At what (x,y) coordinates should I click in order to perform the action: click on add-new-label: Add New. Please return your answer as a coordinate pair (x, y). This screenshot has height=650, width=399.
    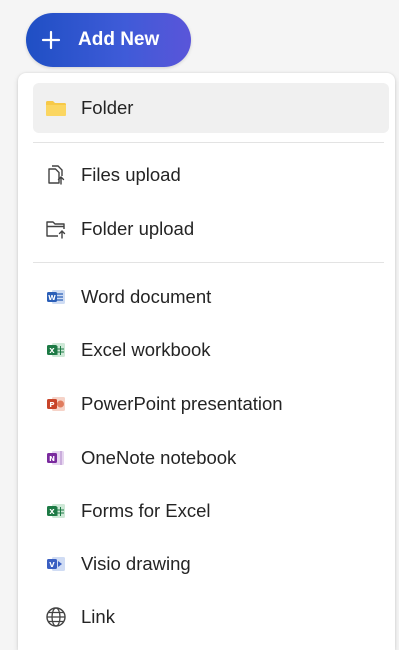
    Looking at the image, I should click on (119, 39).